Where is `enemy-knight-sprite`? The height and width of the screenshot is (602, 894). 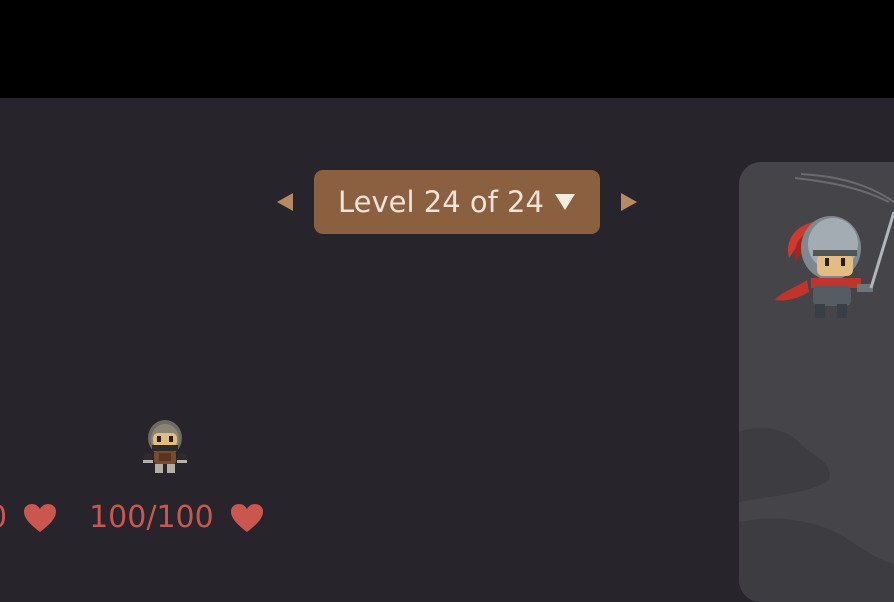 enemy-knight-sprite is located at coordinates (833, 247).